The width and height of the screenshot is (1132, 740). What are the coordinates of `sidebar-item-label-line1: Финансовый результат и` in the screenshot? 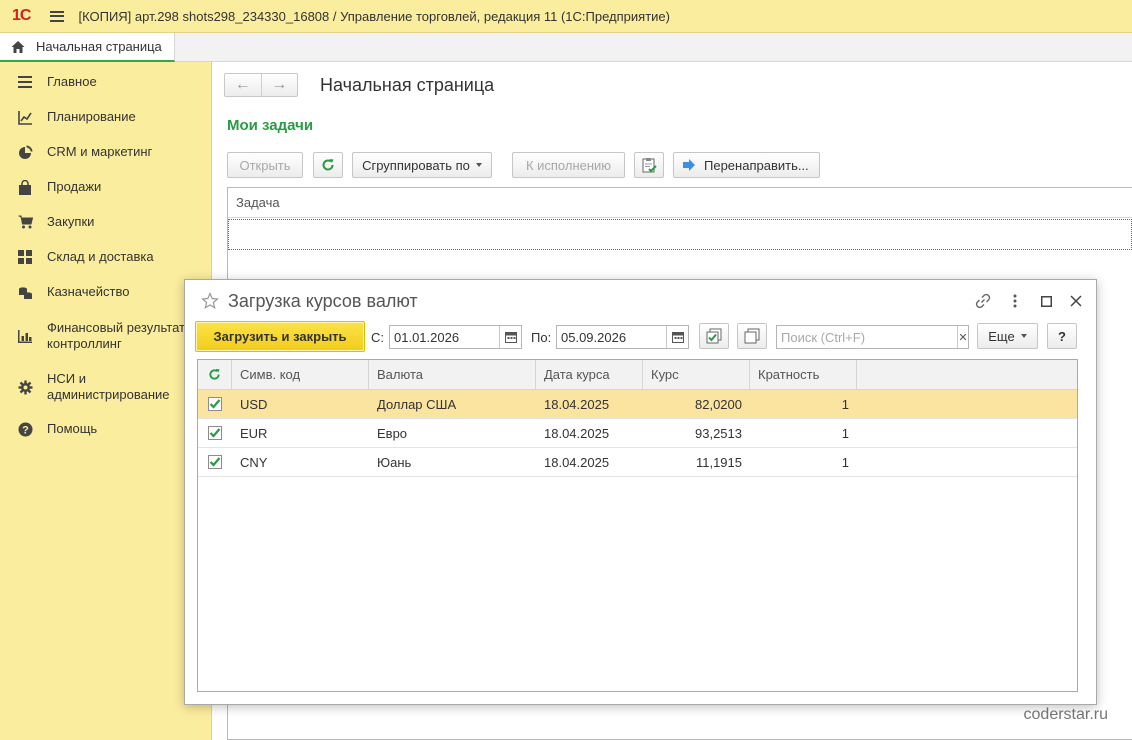 It's located at (121, 327).